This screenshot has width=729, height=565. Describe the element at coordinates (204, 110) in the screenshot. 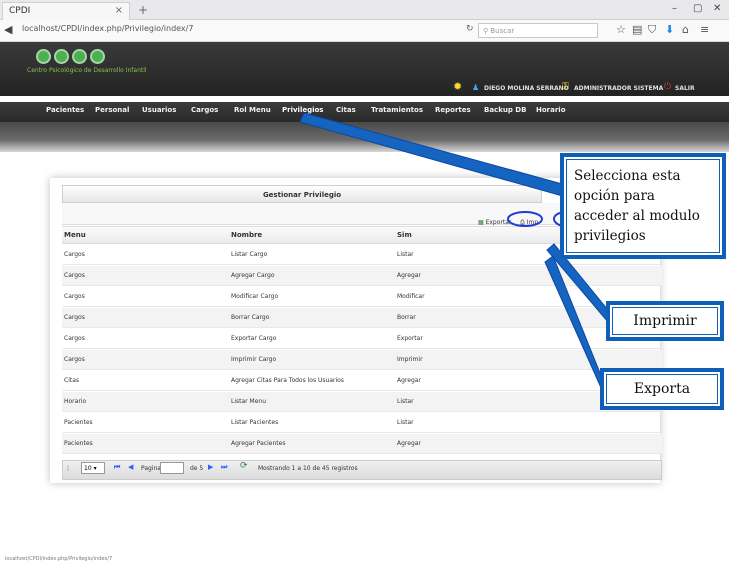

I see `menu-item-cargos: Cargos` at that location.